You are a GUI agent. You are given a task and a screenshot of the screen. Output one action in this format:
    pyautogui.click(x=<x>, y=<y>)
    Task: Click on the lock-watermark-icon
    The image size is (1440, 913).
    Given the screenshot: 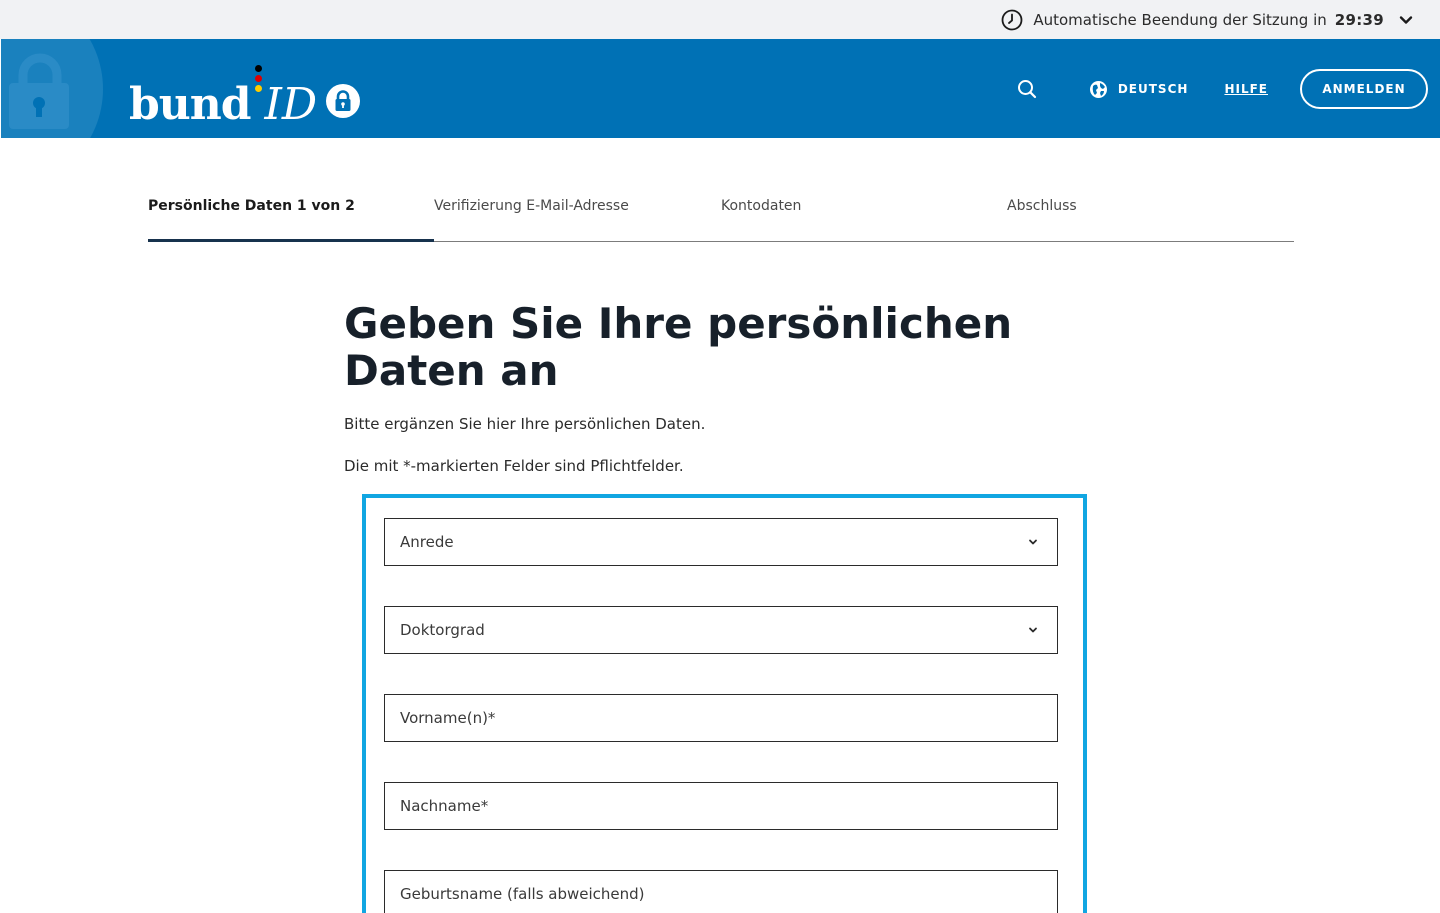 What is the action you would take?
    pyautogui.click(x=40, y=93)
    